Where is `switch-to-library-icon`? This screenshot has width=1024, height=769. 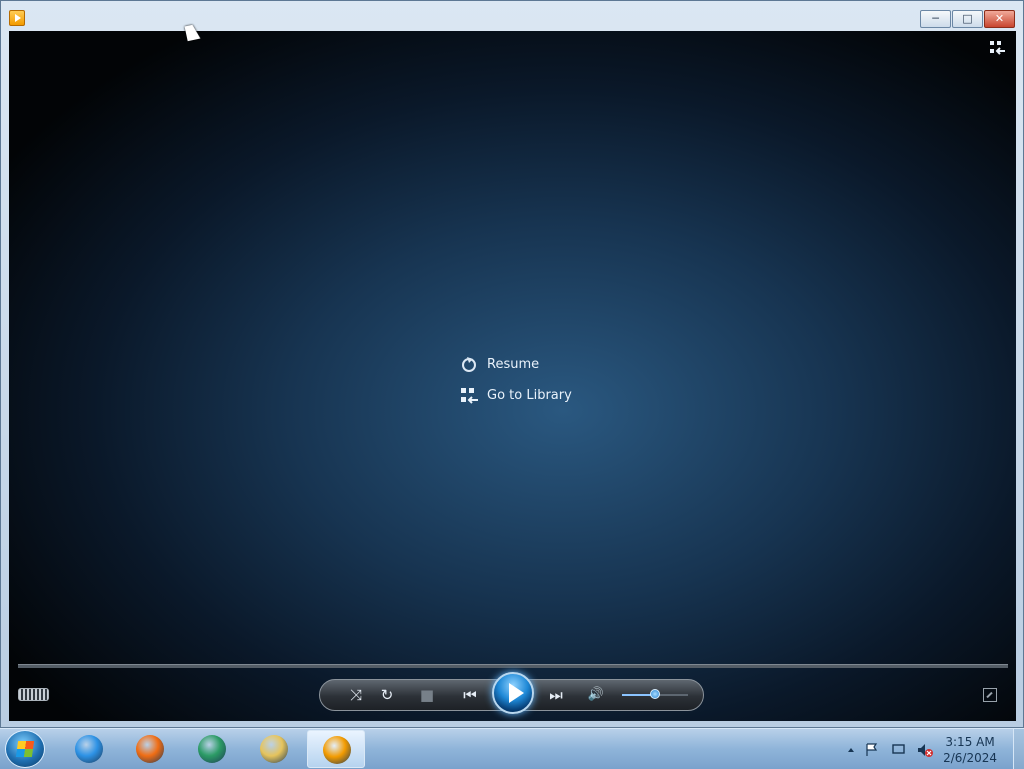 switch-to-library-icon is located at coordinates (997, 47).